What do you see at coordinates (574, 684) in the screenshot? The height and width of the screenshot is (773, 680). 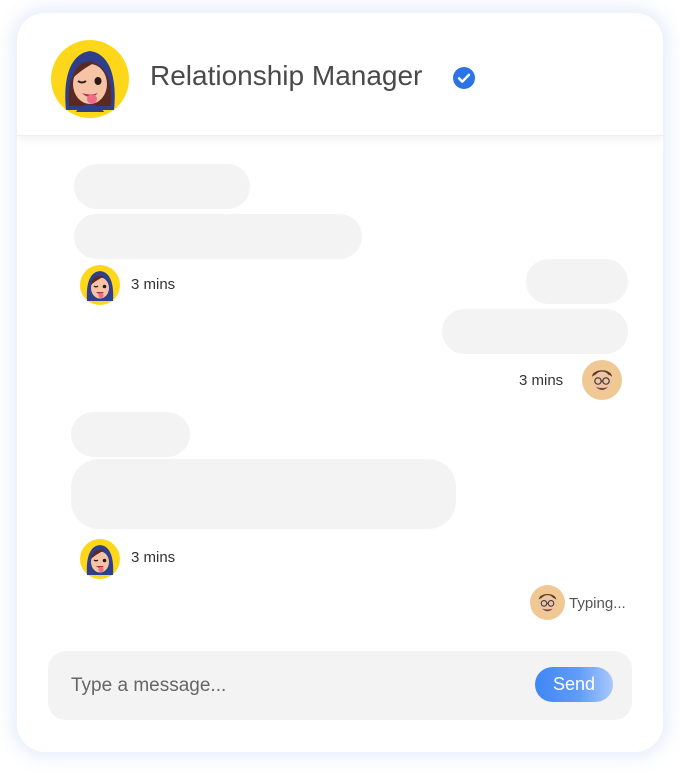 I see `send-button: Send` at bounding box center [574, 684].